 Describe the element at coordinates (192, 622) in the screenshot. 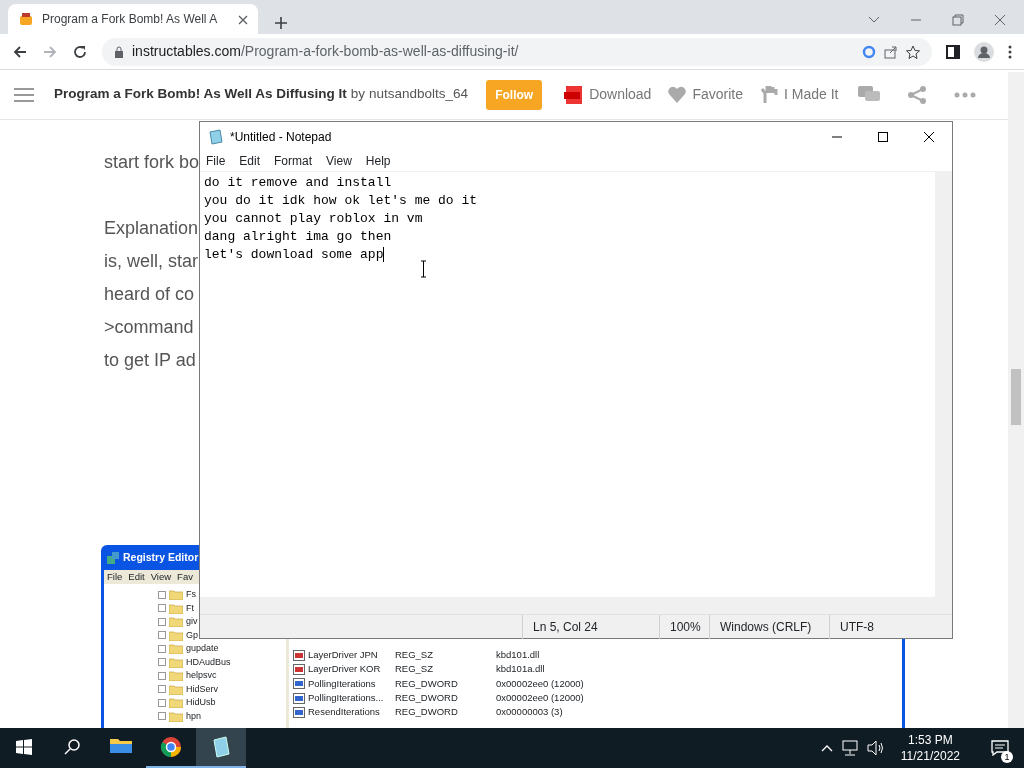

I see `tree-item: giv` at that location.